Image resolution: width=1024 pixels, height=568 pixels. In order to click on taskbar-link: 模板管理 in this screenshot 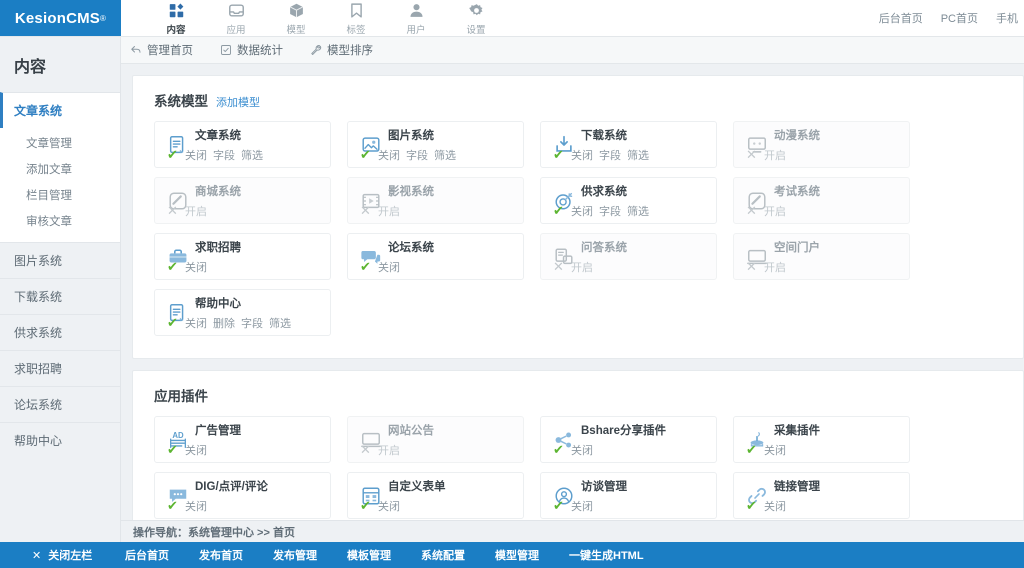, I will do `click(369, 555)`.